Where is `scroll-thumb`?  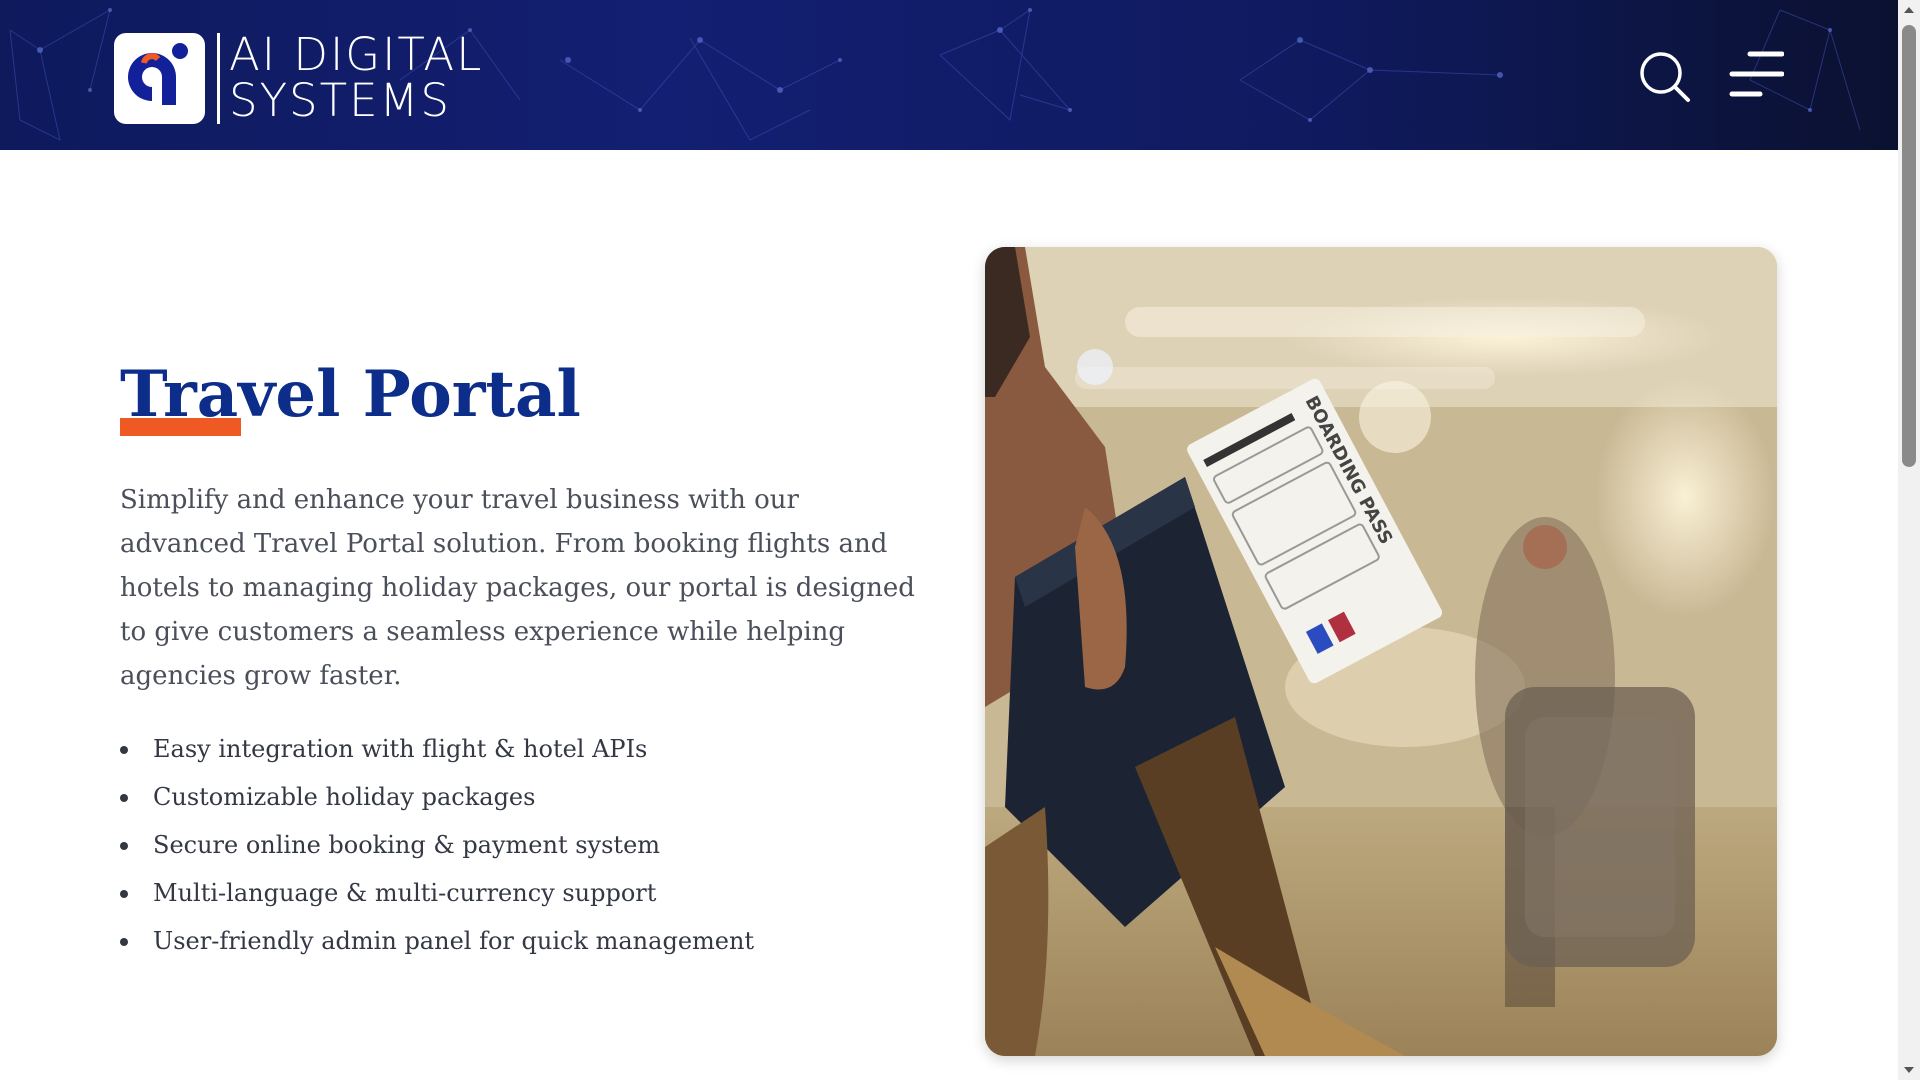
scroll-thumb is located at coordinates (1909, 246).